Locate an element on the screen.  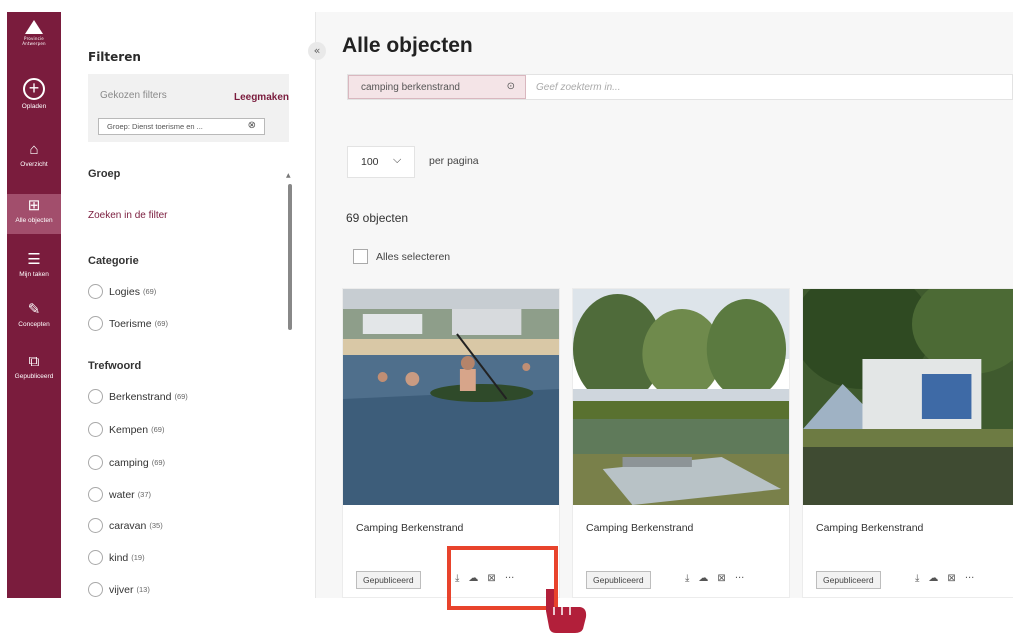
option-count: (37) is located at coordinates (144, 494).